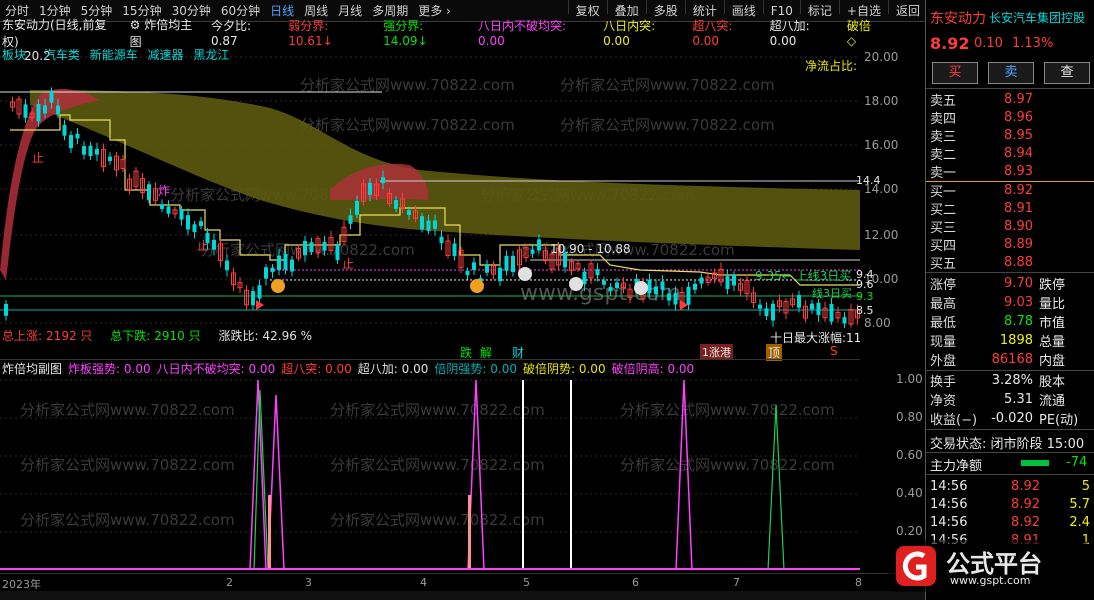 The image size is (1094, 600). What do you see at coordinates (564, 368) in the screenshot?
I see `sub-item: 破倍阴势: 0.00` at bounding box center [564, 368].